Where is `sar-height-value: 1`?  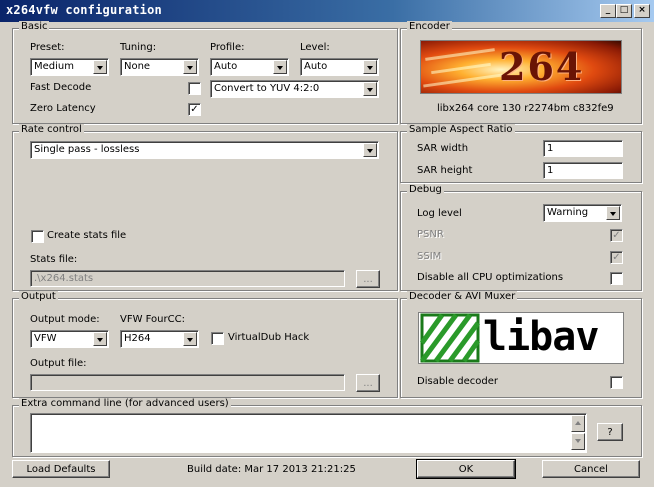 sar-height-value: 1 is located at coordinates (550, 170).